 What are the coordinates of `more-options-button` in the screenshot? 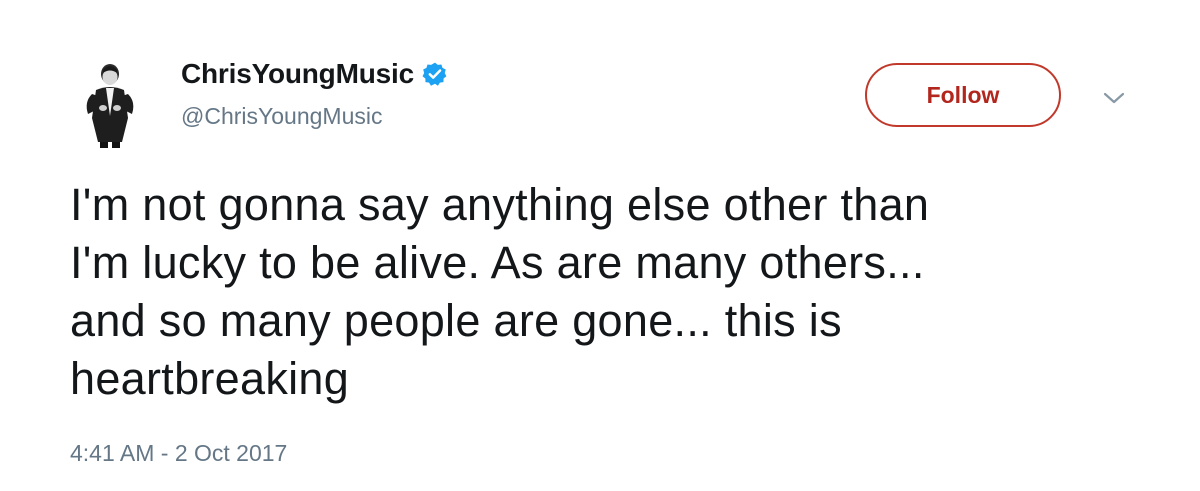 It's located at (1114, 98).